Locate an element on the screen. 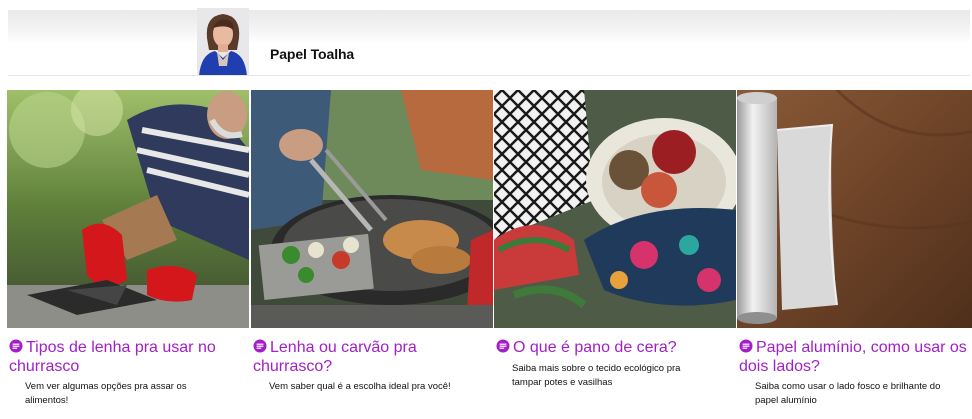 This screenshot has height=419, width=972. article-title: Papel Toalha is located at coordinates (312, 54).